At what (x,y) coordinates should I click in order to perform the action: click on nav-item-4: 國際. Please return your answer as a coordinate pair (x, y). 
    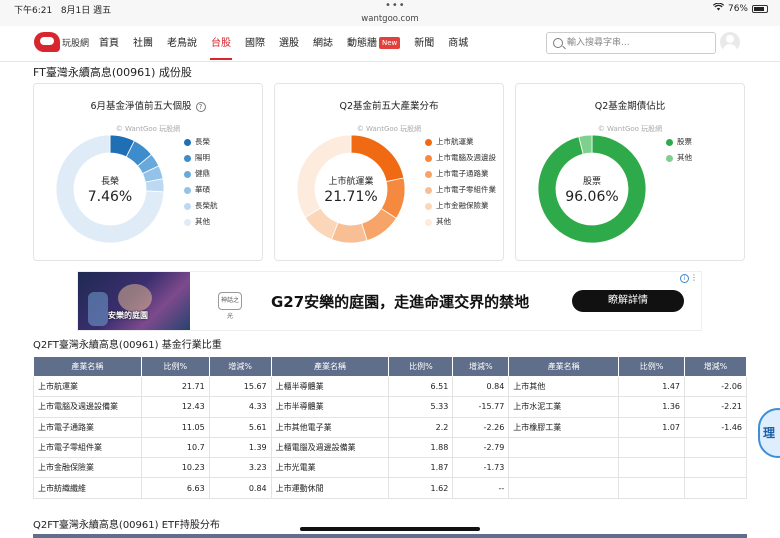
    Looking at the image, I should click on (255, 44).